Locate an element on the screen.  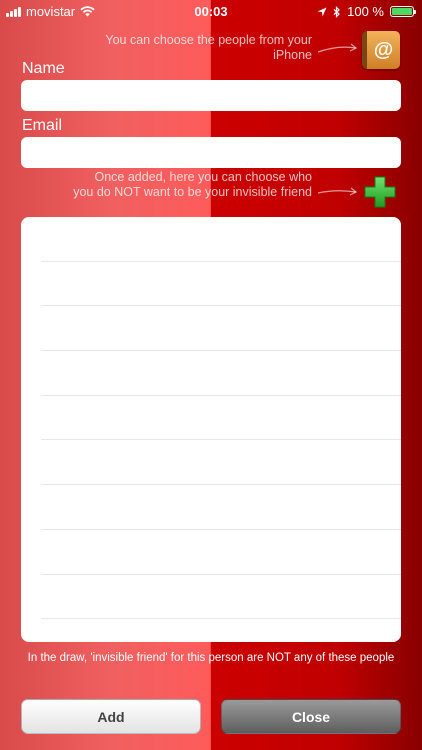
battery-icon is located at coordinates (403, 11).